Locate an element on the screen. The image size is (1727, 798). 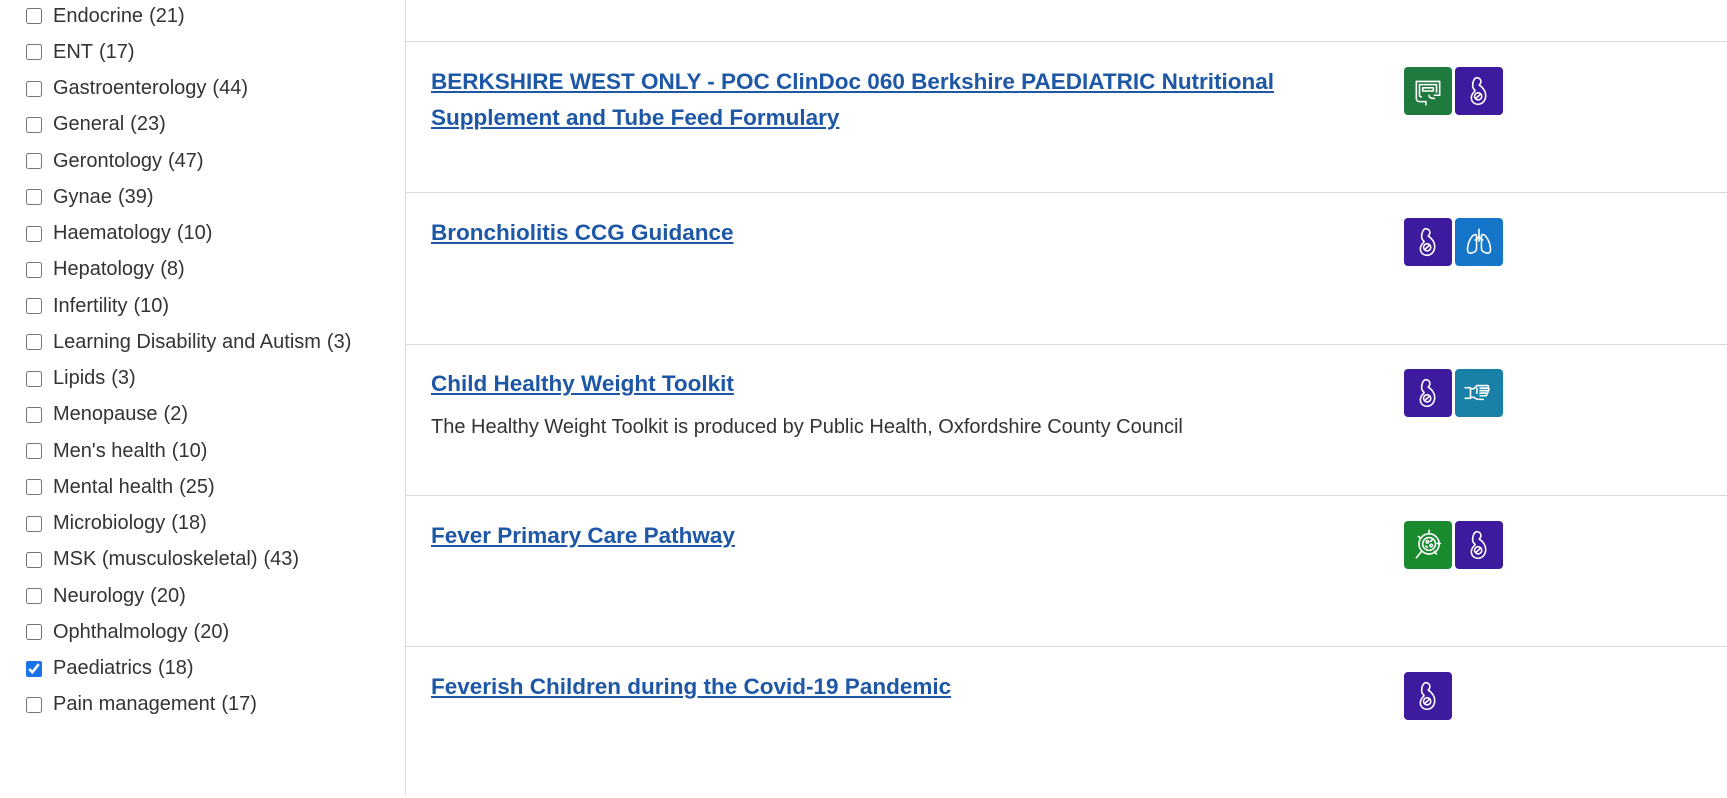
filter-item: ENT (17) is located at coordinates (79, 52).